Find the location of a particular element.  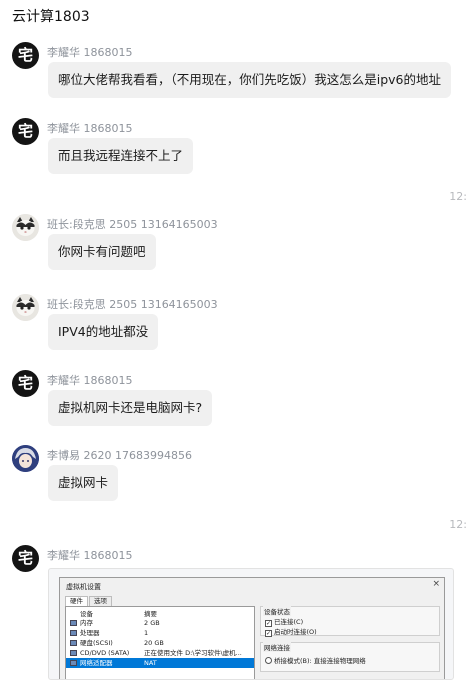

tab-hardware: 硬件 is located at coordinates (76, 601).